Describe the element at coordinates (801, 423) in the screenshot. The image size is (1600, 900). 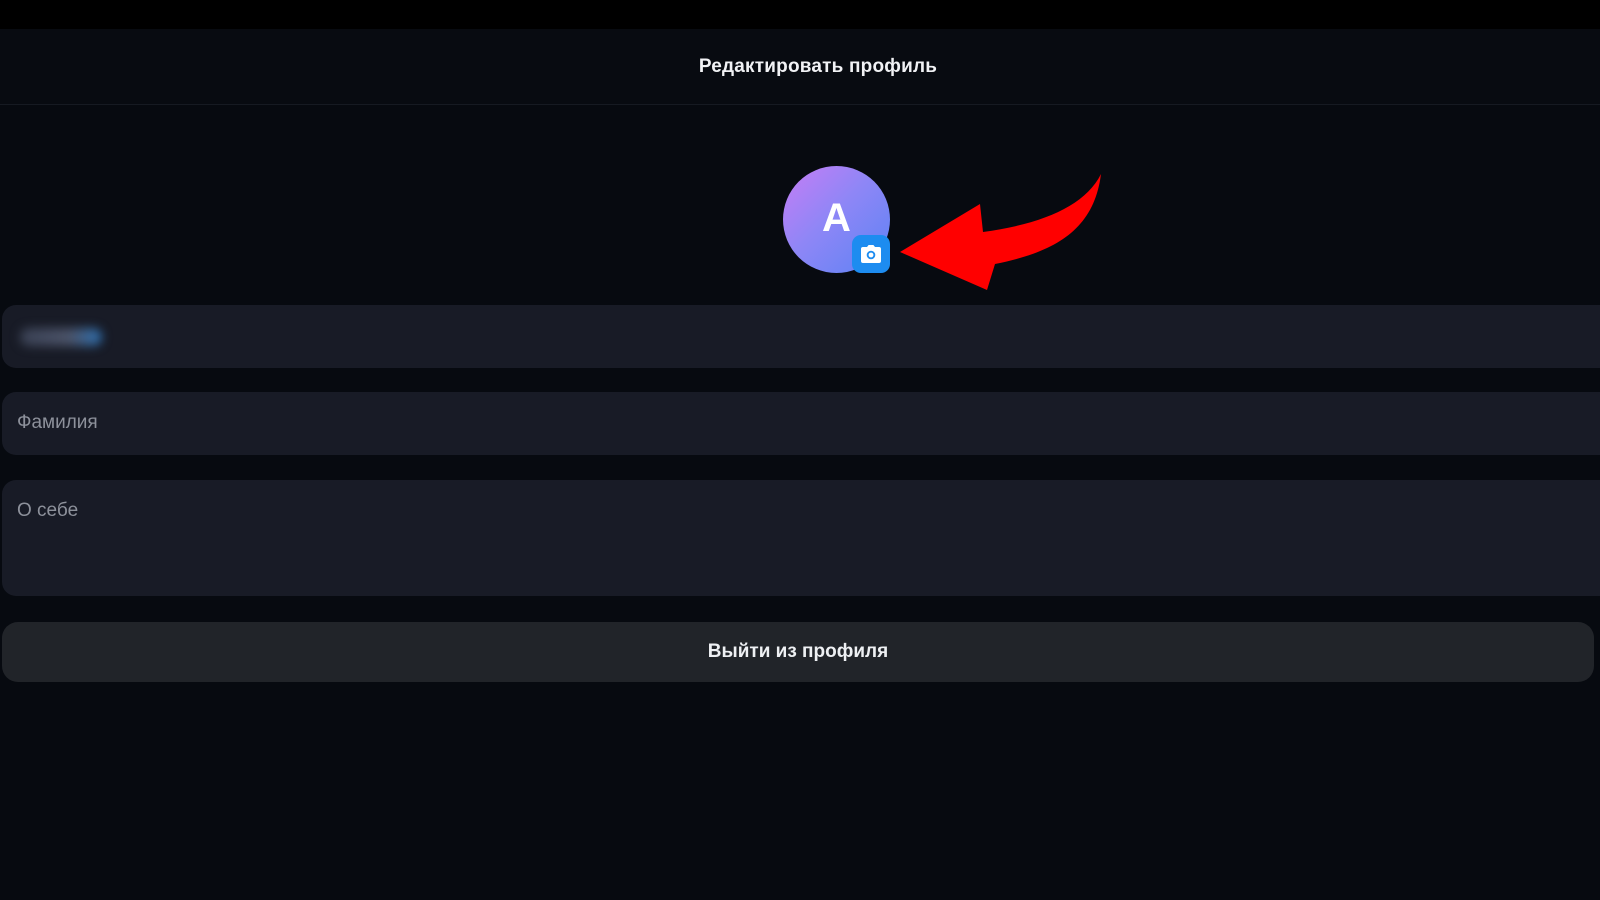
I see `last-name-input: Фамилия` at that location.